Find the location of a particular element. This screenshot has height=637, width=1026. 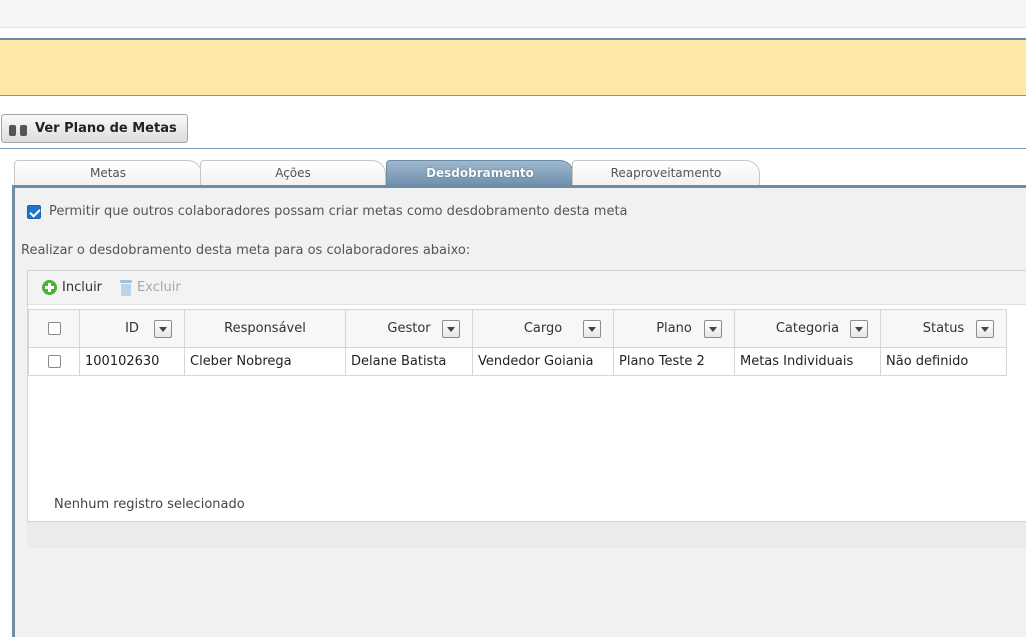

plus-circle-icon is located at coordinates (49, 287).